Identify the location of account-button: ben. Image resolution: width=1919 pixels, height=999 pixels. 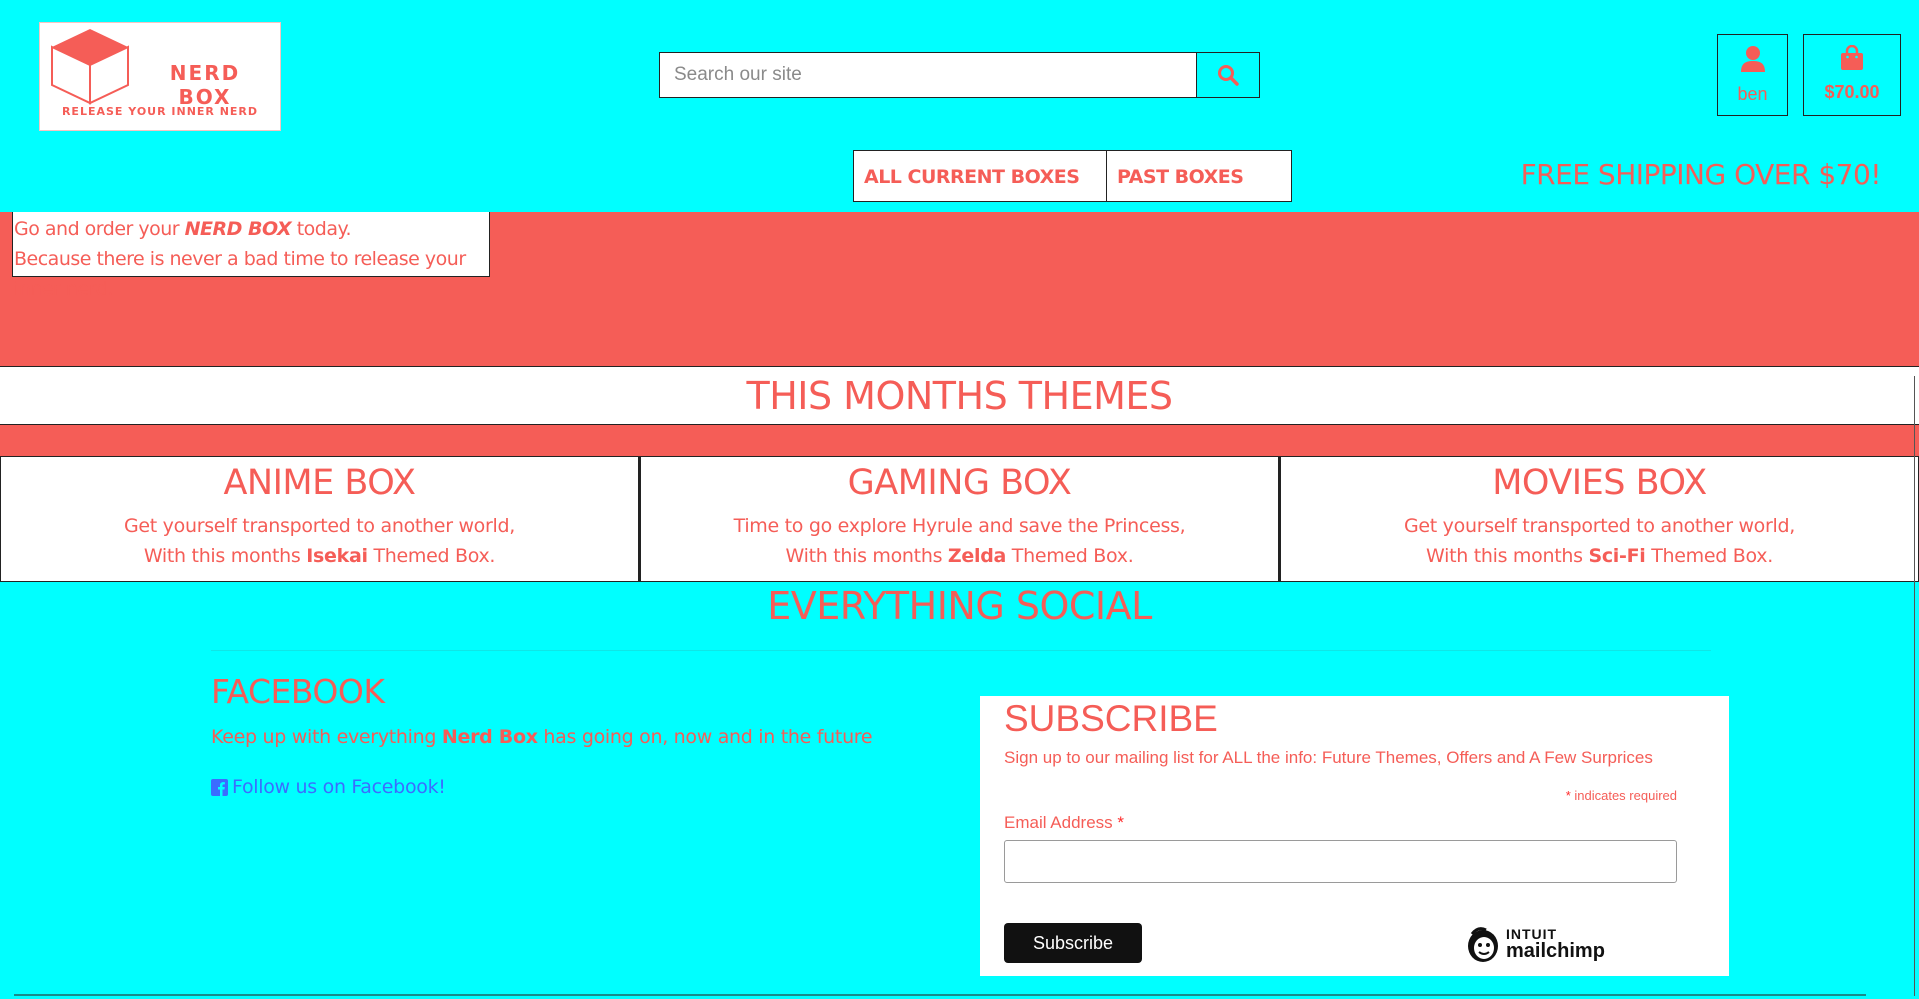
(1752, 75).